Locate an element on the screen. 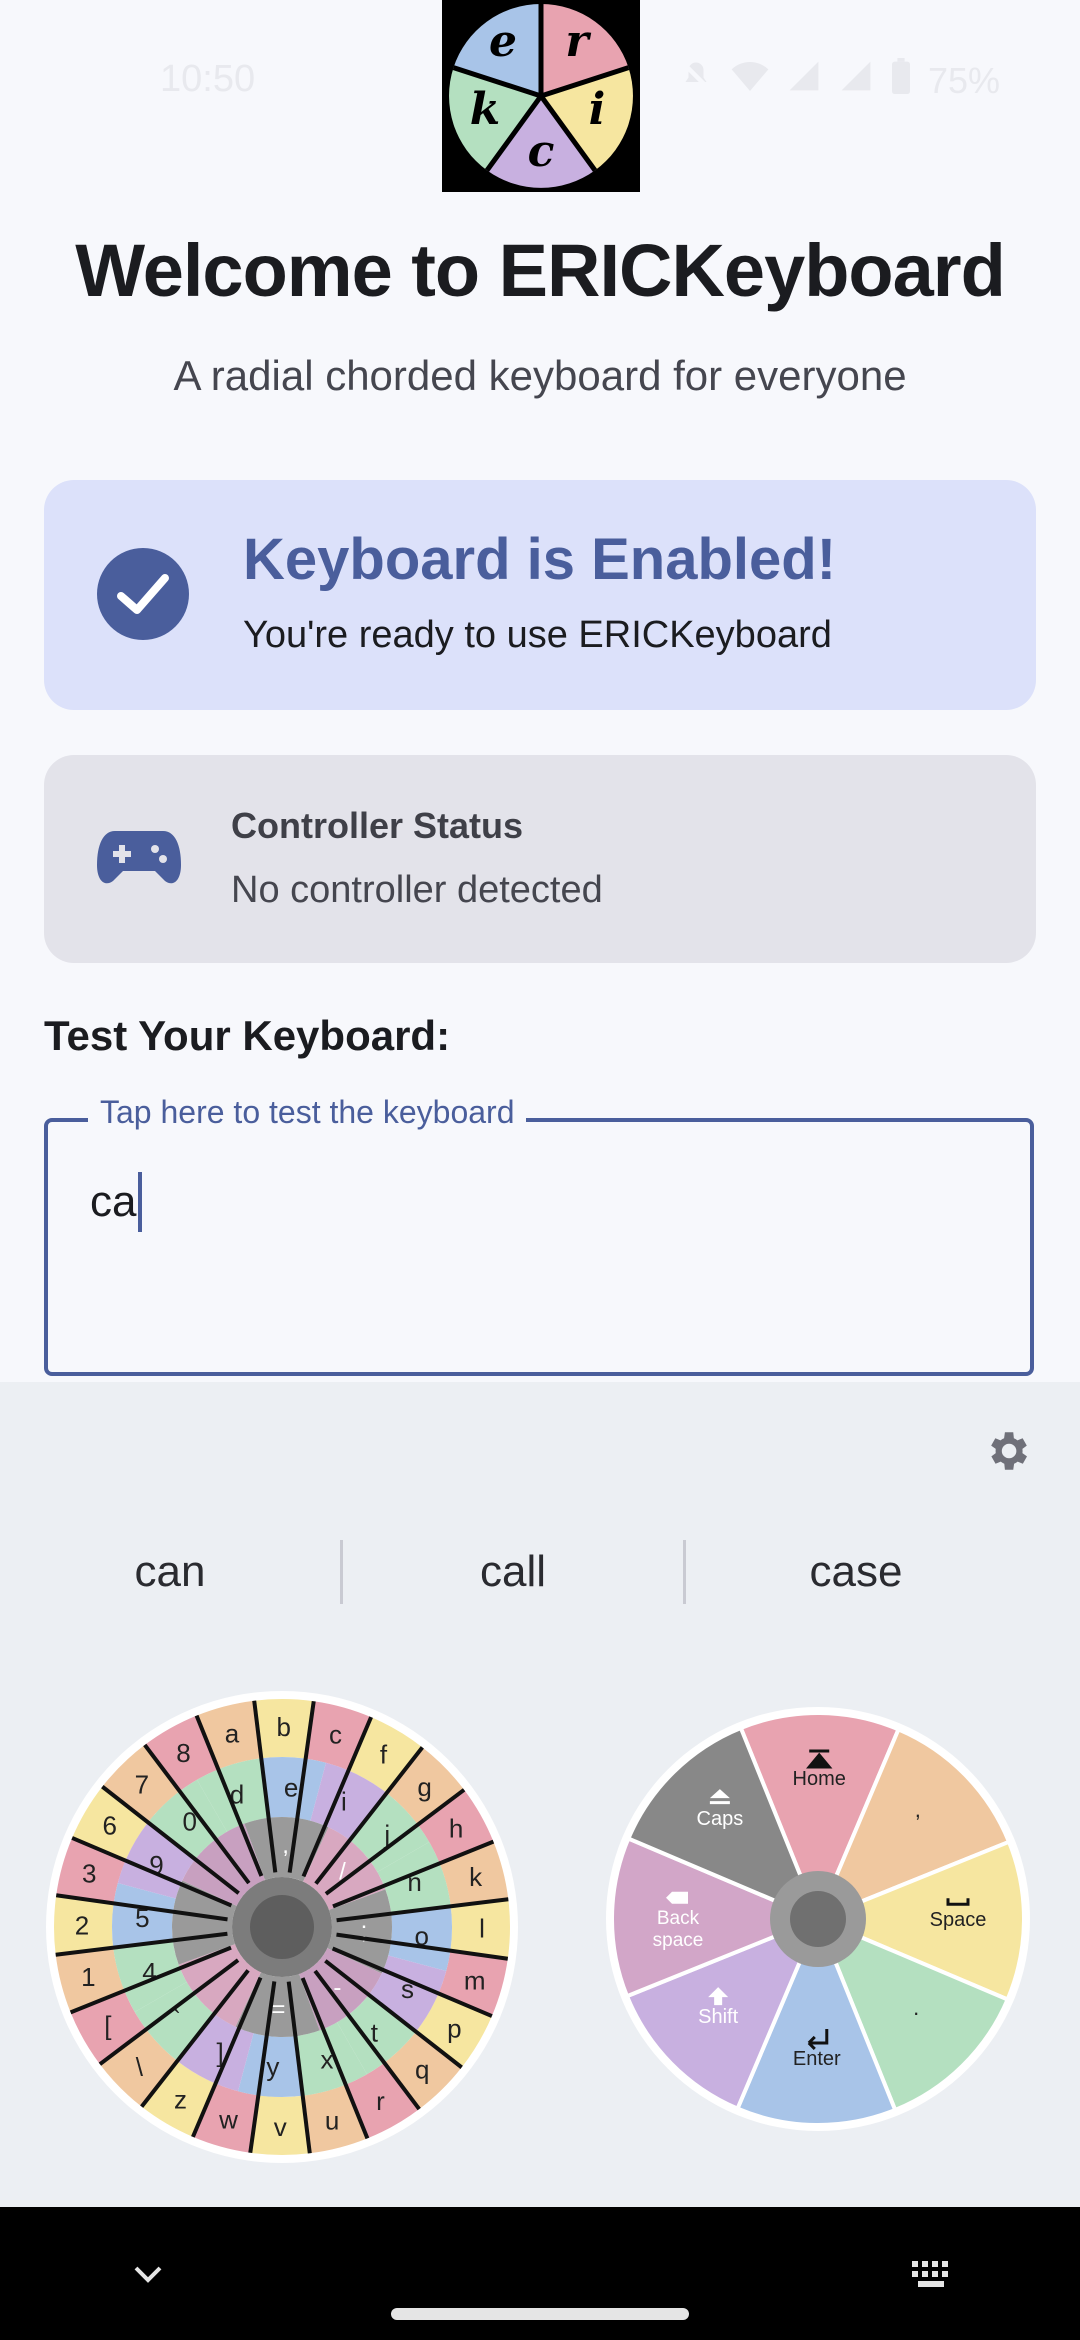  letter-key-label: e is located at coordinates (291, 1787).